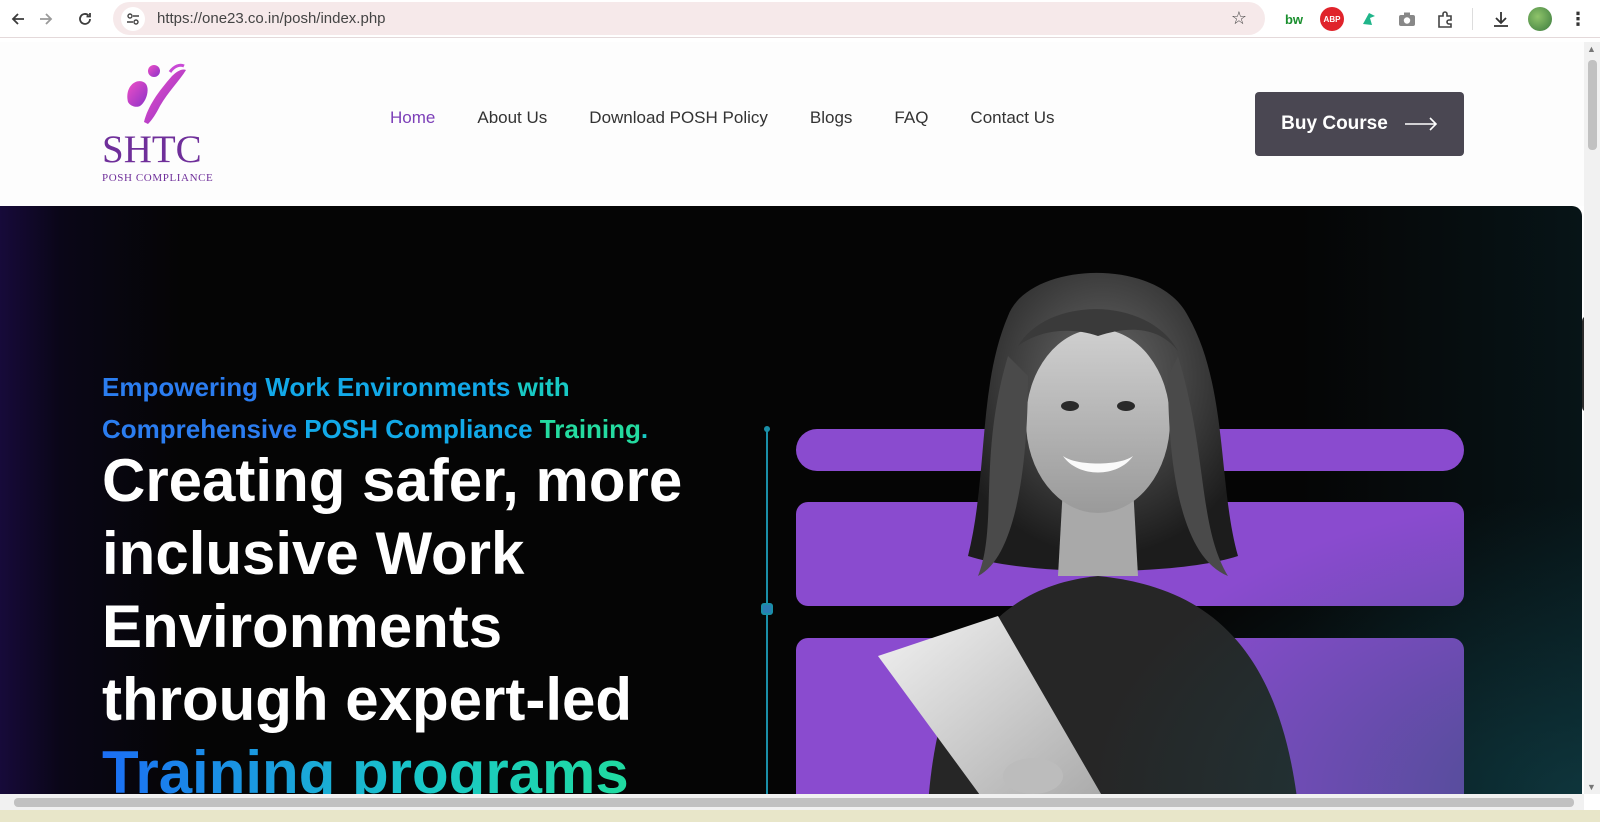 The height and width of the screenshot is (822, 1600). I want to click on vertical-scroll-thumb, so click(1592, 105).